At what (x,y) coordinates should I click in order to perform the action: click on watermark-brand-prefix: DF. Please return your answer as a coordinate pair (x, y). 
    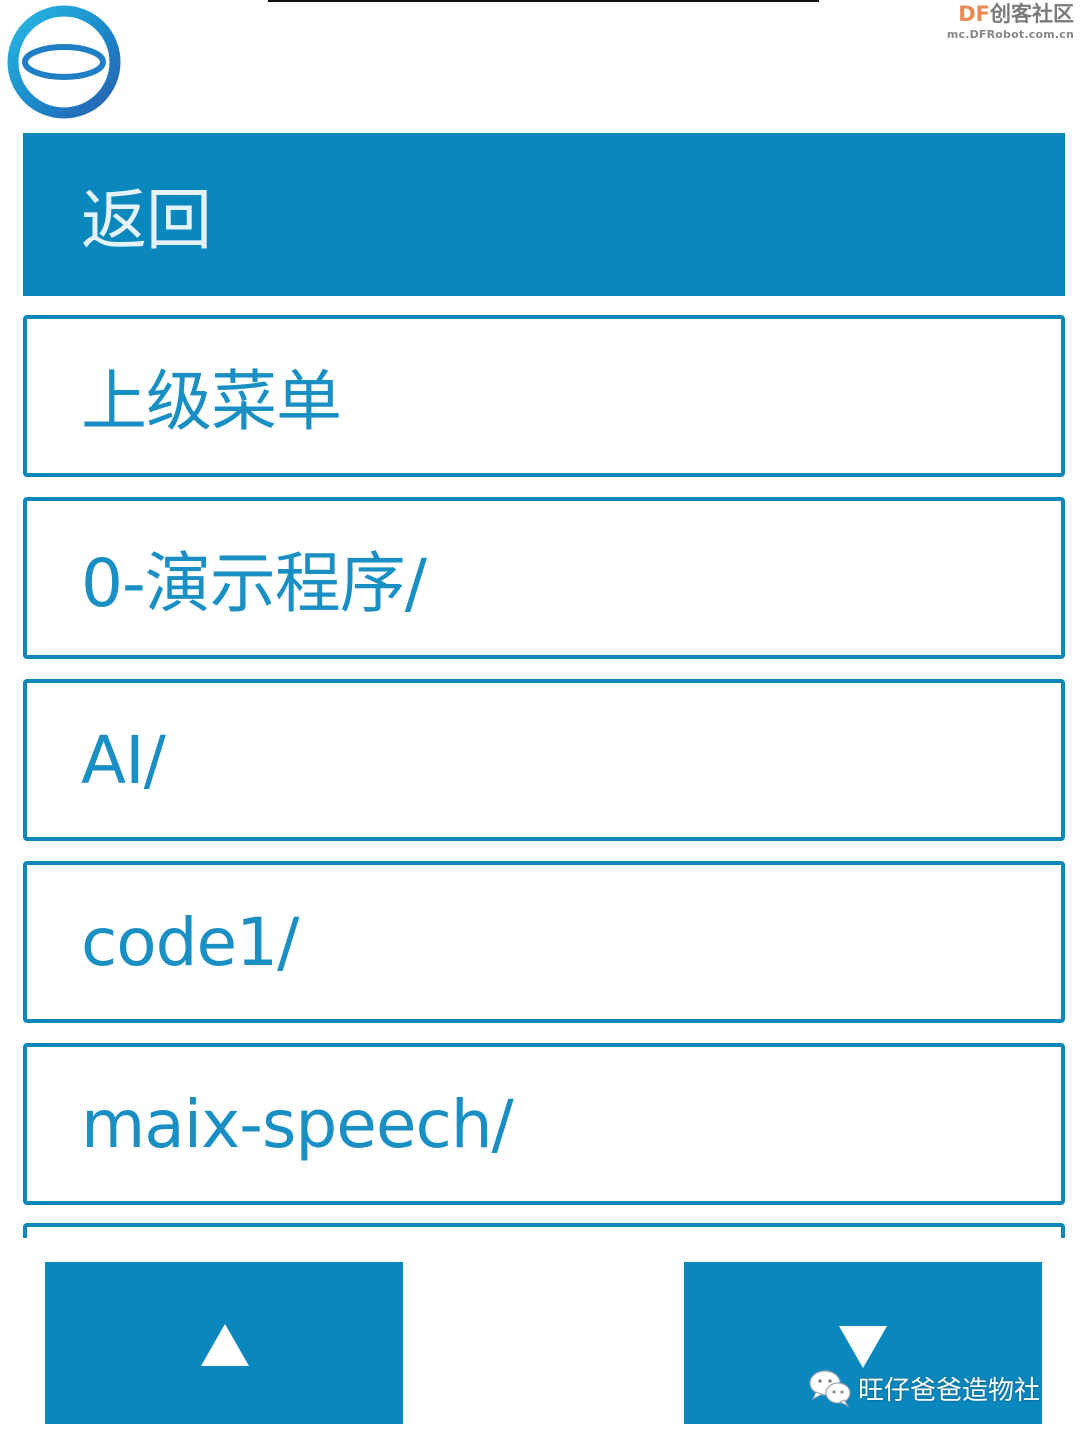
    Looking at the image, I should click on (974, 14).